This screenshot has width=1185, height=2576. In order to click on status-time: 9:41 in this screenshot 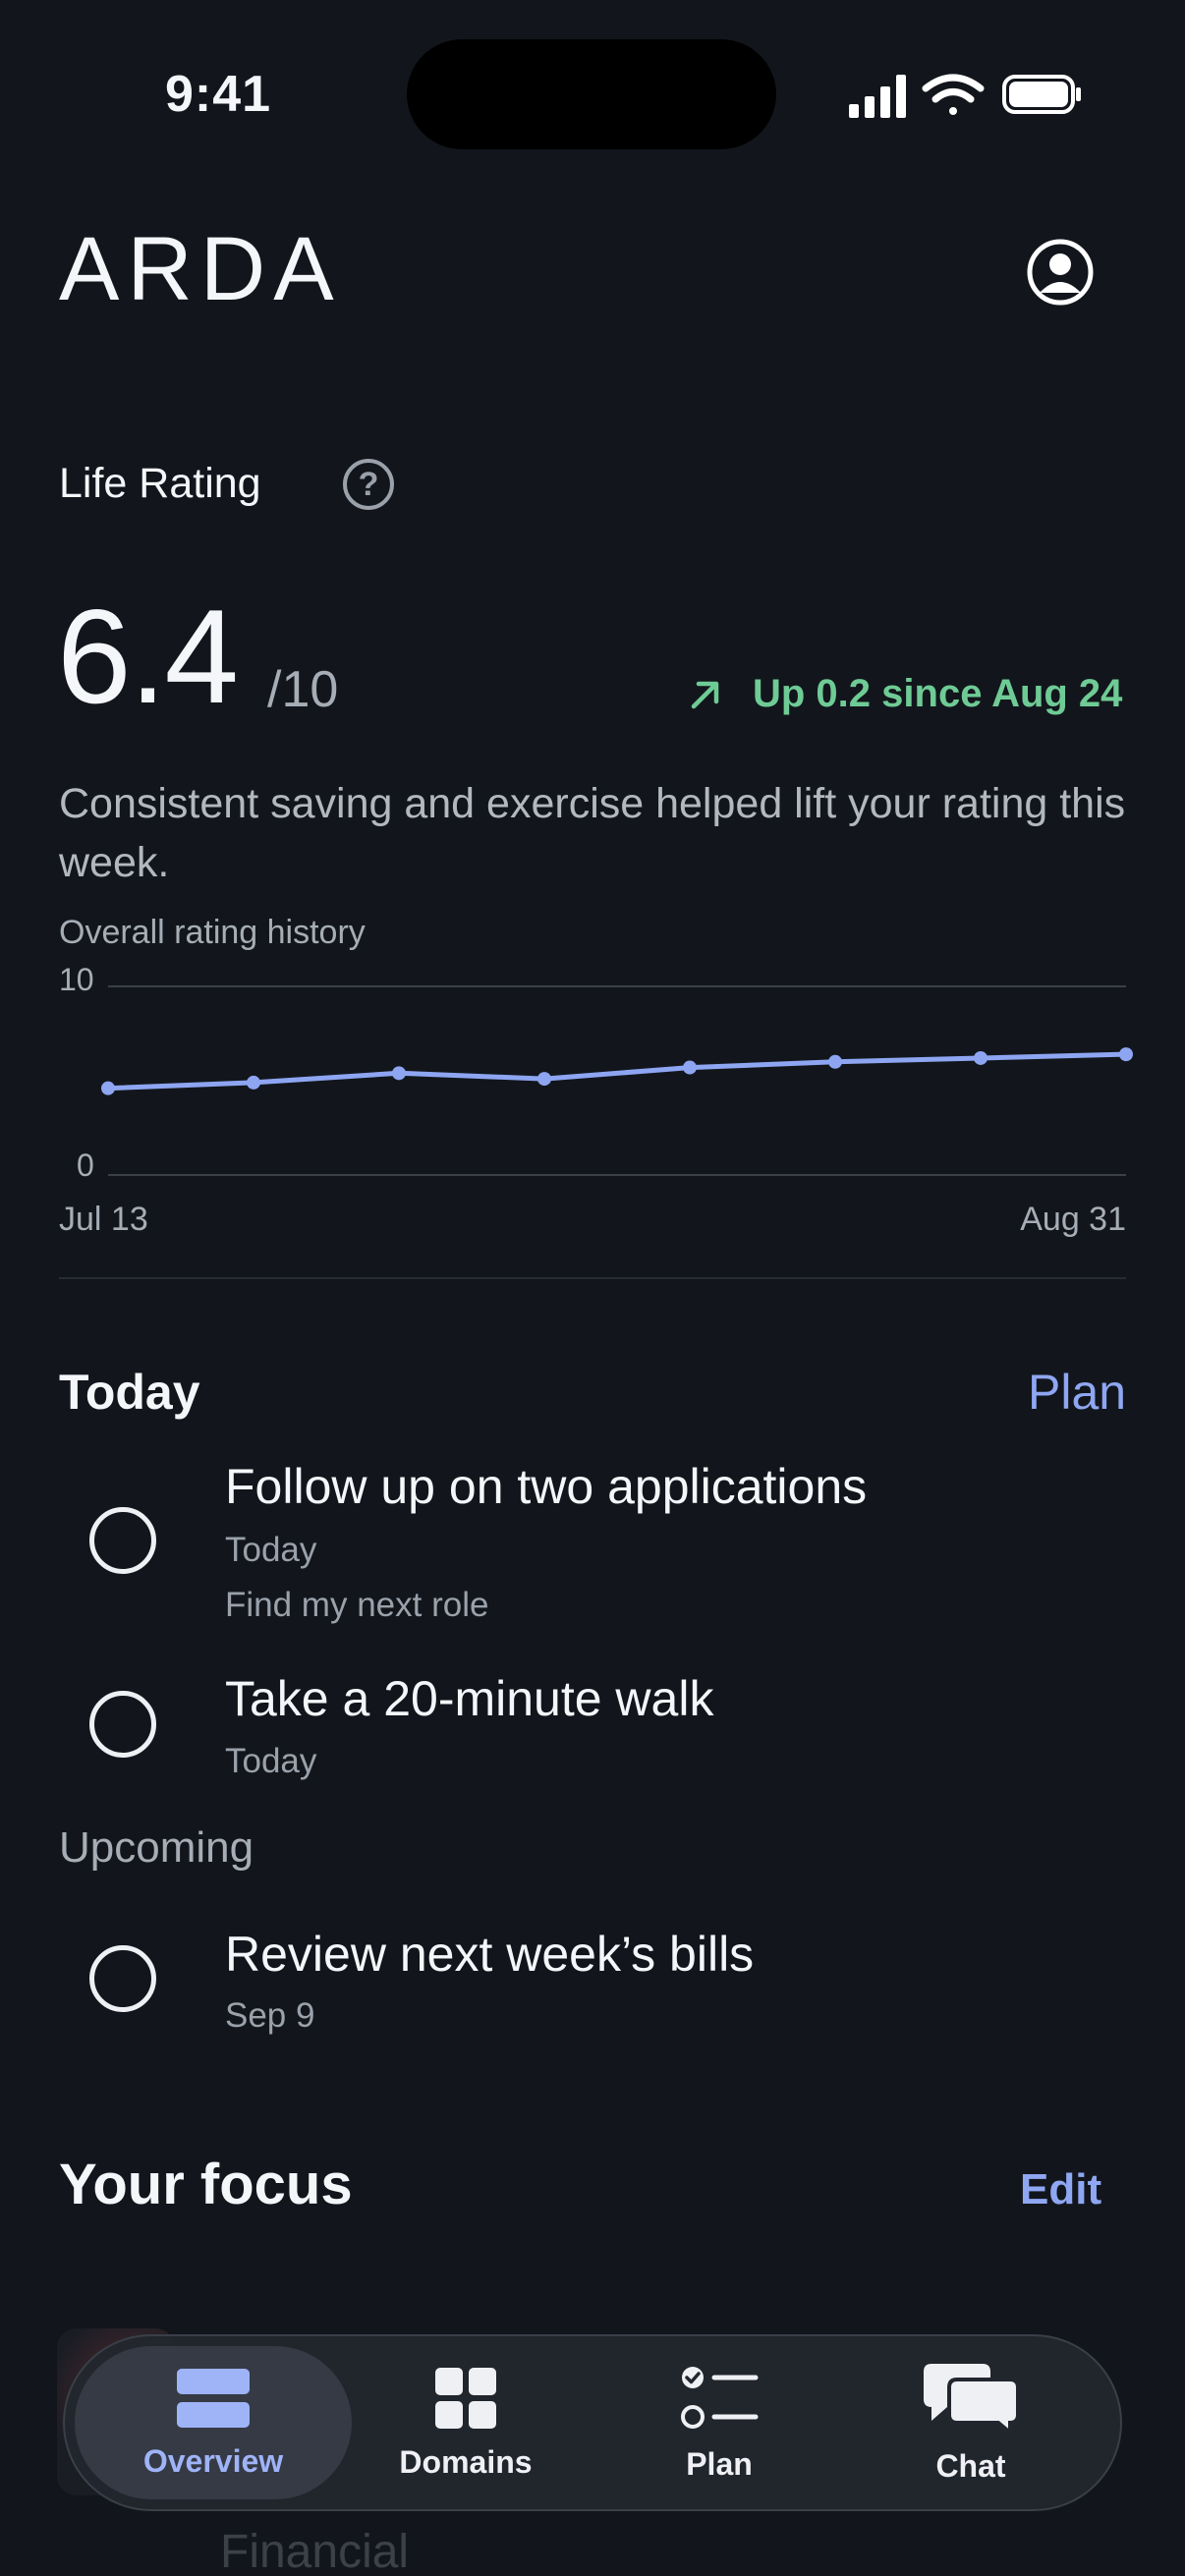, I will do `click(219, 94)`.